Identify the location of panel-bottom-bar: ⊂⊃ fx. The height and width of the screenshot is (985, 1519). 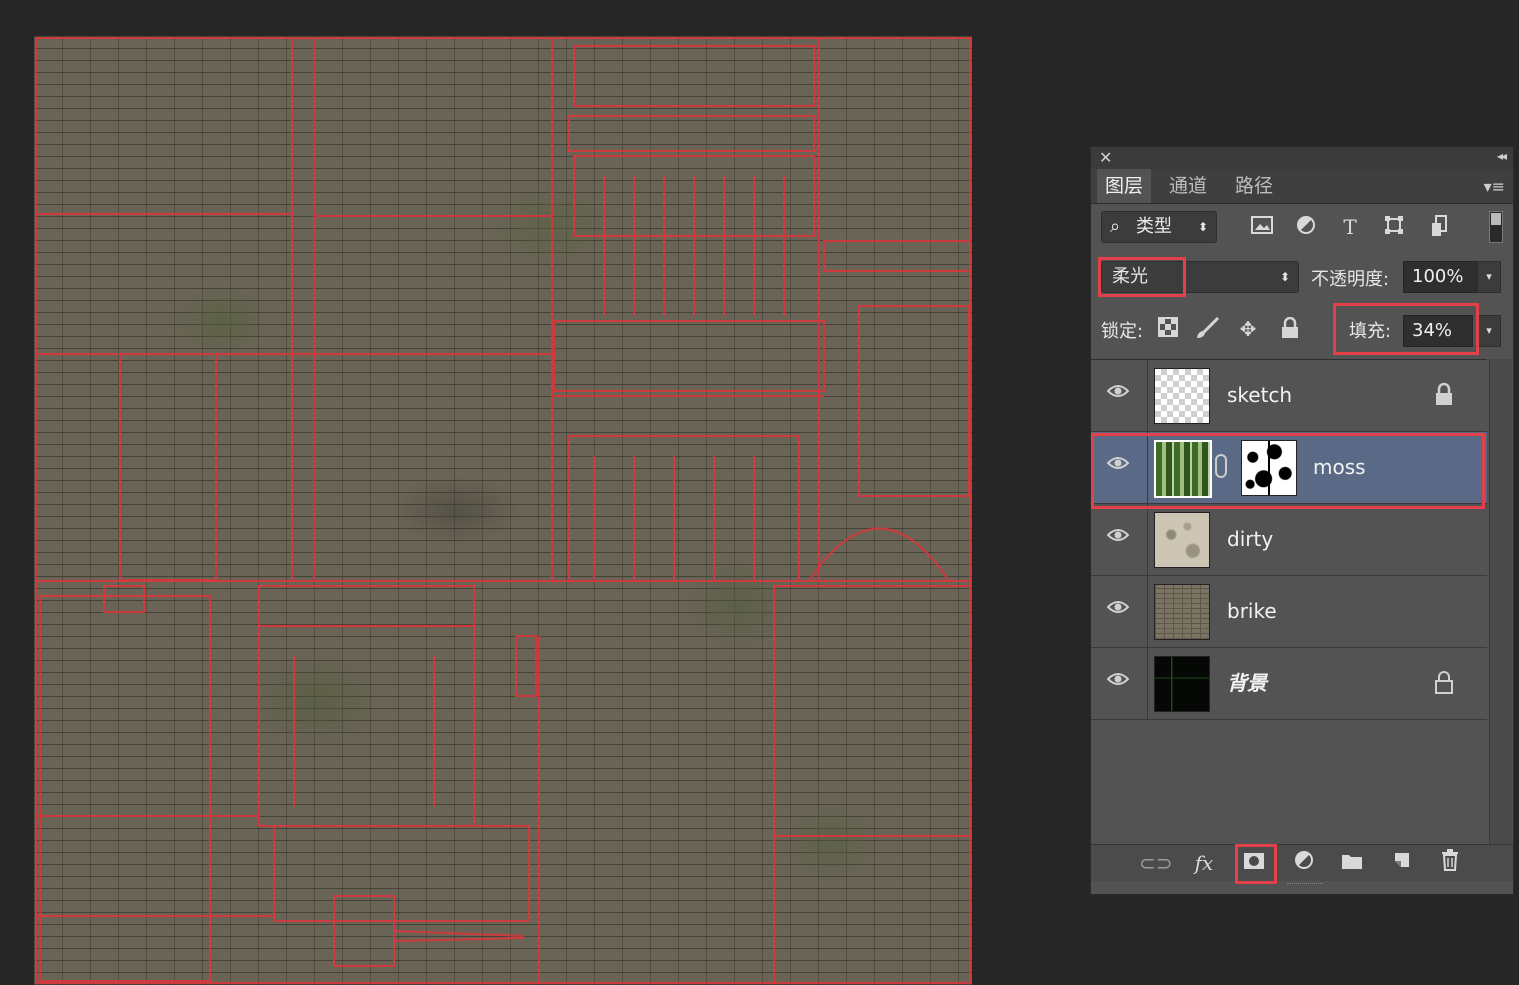
(1302, 862).